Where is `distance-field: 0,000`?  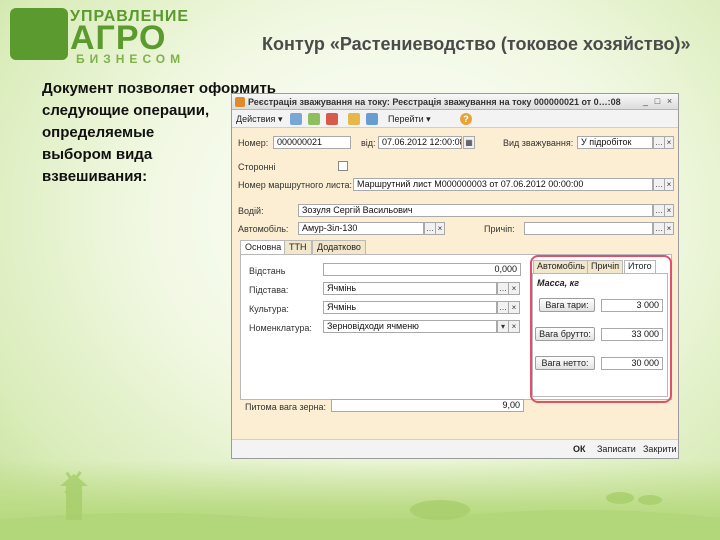 distance-field: 0,000 is located at coordinates (422, 269).